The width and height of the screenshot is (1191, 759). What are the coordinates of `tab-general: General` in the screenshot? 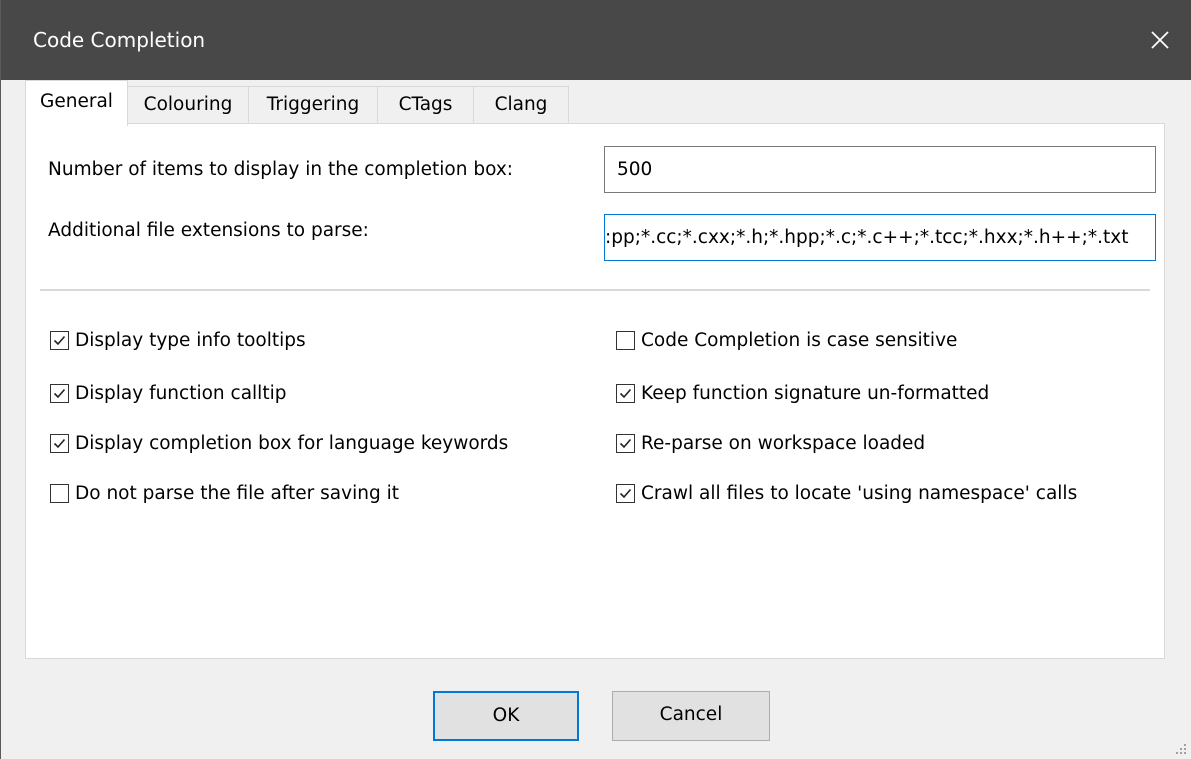 It's located at (76, 103).